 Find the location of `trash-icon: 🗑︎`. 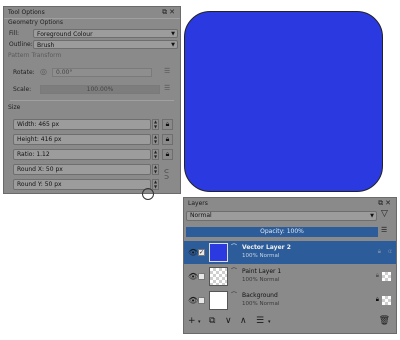

trash-icon: 🗑︎ is located at coordinates (384, 321).